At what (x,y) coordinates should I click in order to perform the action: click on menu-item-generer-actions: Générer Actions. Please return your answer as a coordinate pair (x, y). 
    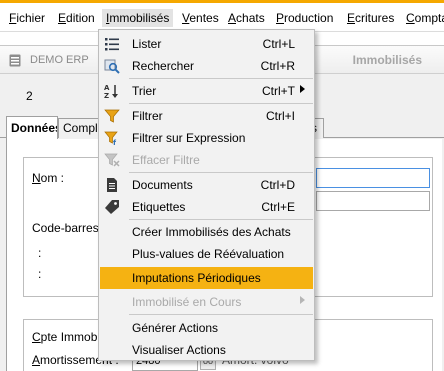
    Looking at the image, I should click on (206, 328).